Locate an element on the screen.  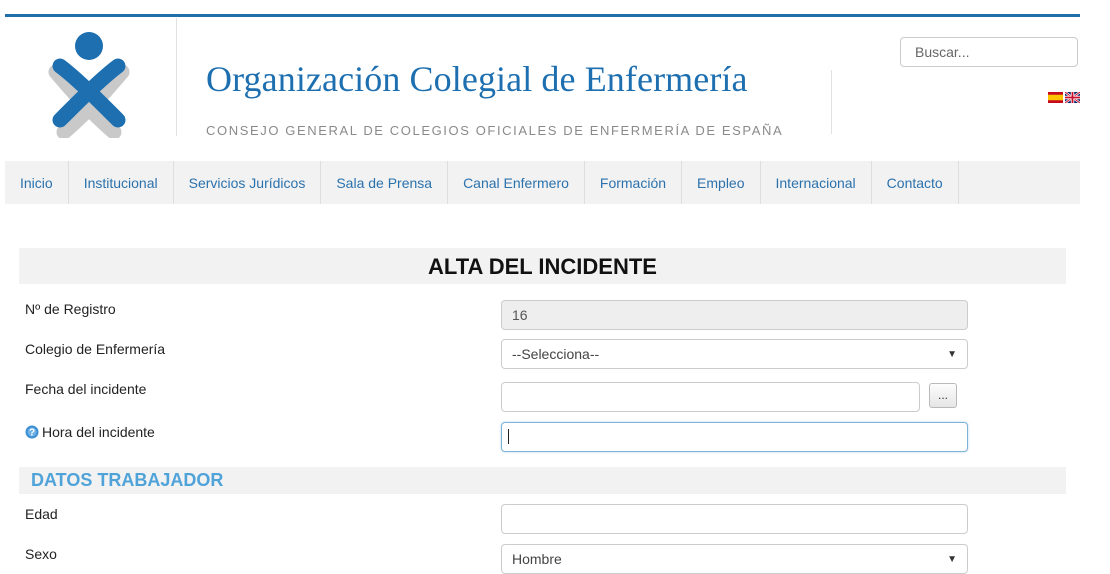
nav-item-formacion: Formación is located at coordinates (634, 182).